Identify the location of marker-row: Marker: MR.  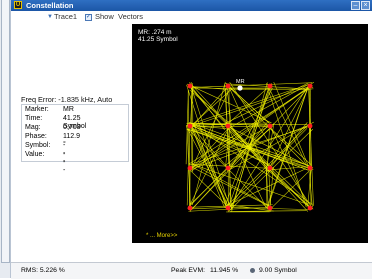
(37, 110).